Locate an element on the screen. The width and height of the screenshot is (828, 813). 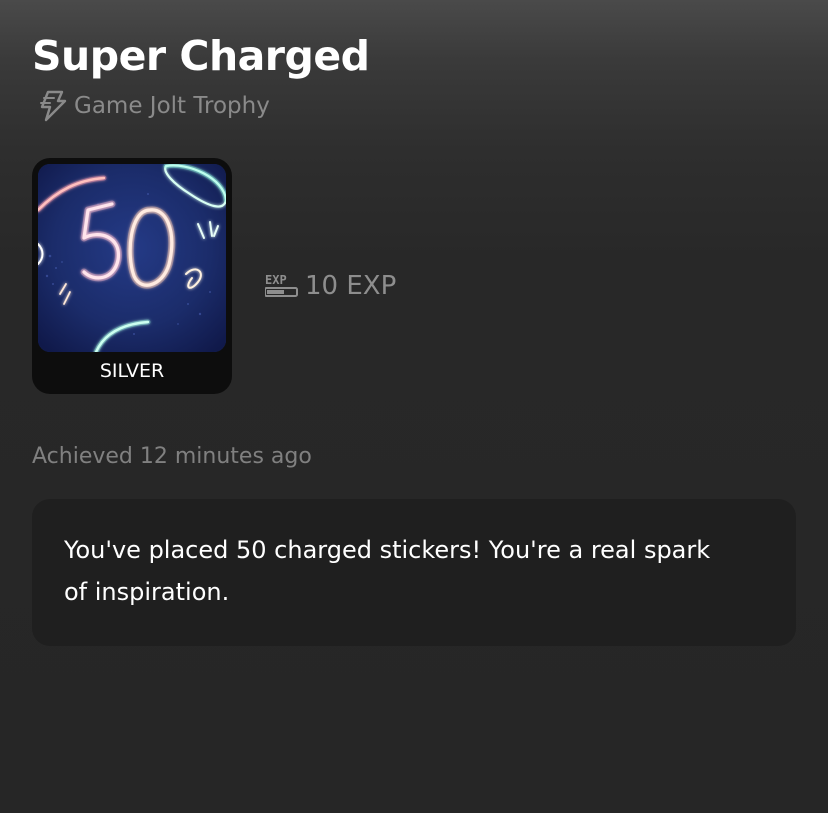
achieved-timestamp: Achieved 12 minutes ago is located at coordinates (172, 456).